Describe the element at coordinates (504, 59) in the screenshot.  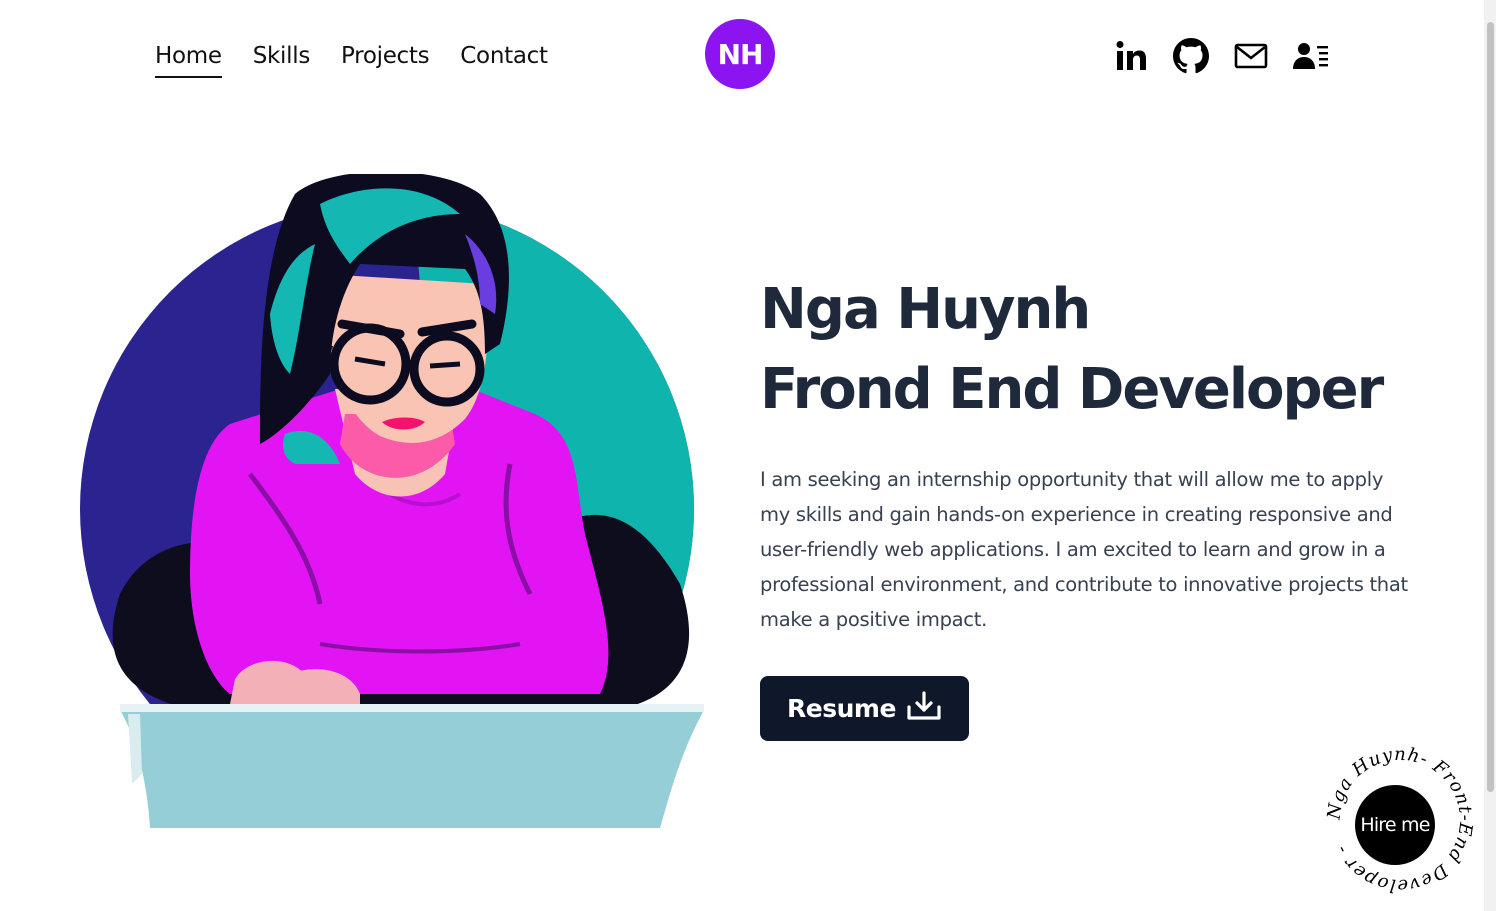
I see `nav-contact: Contact` at that location.